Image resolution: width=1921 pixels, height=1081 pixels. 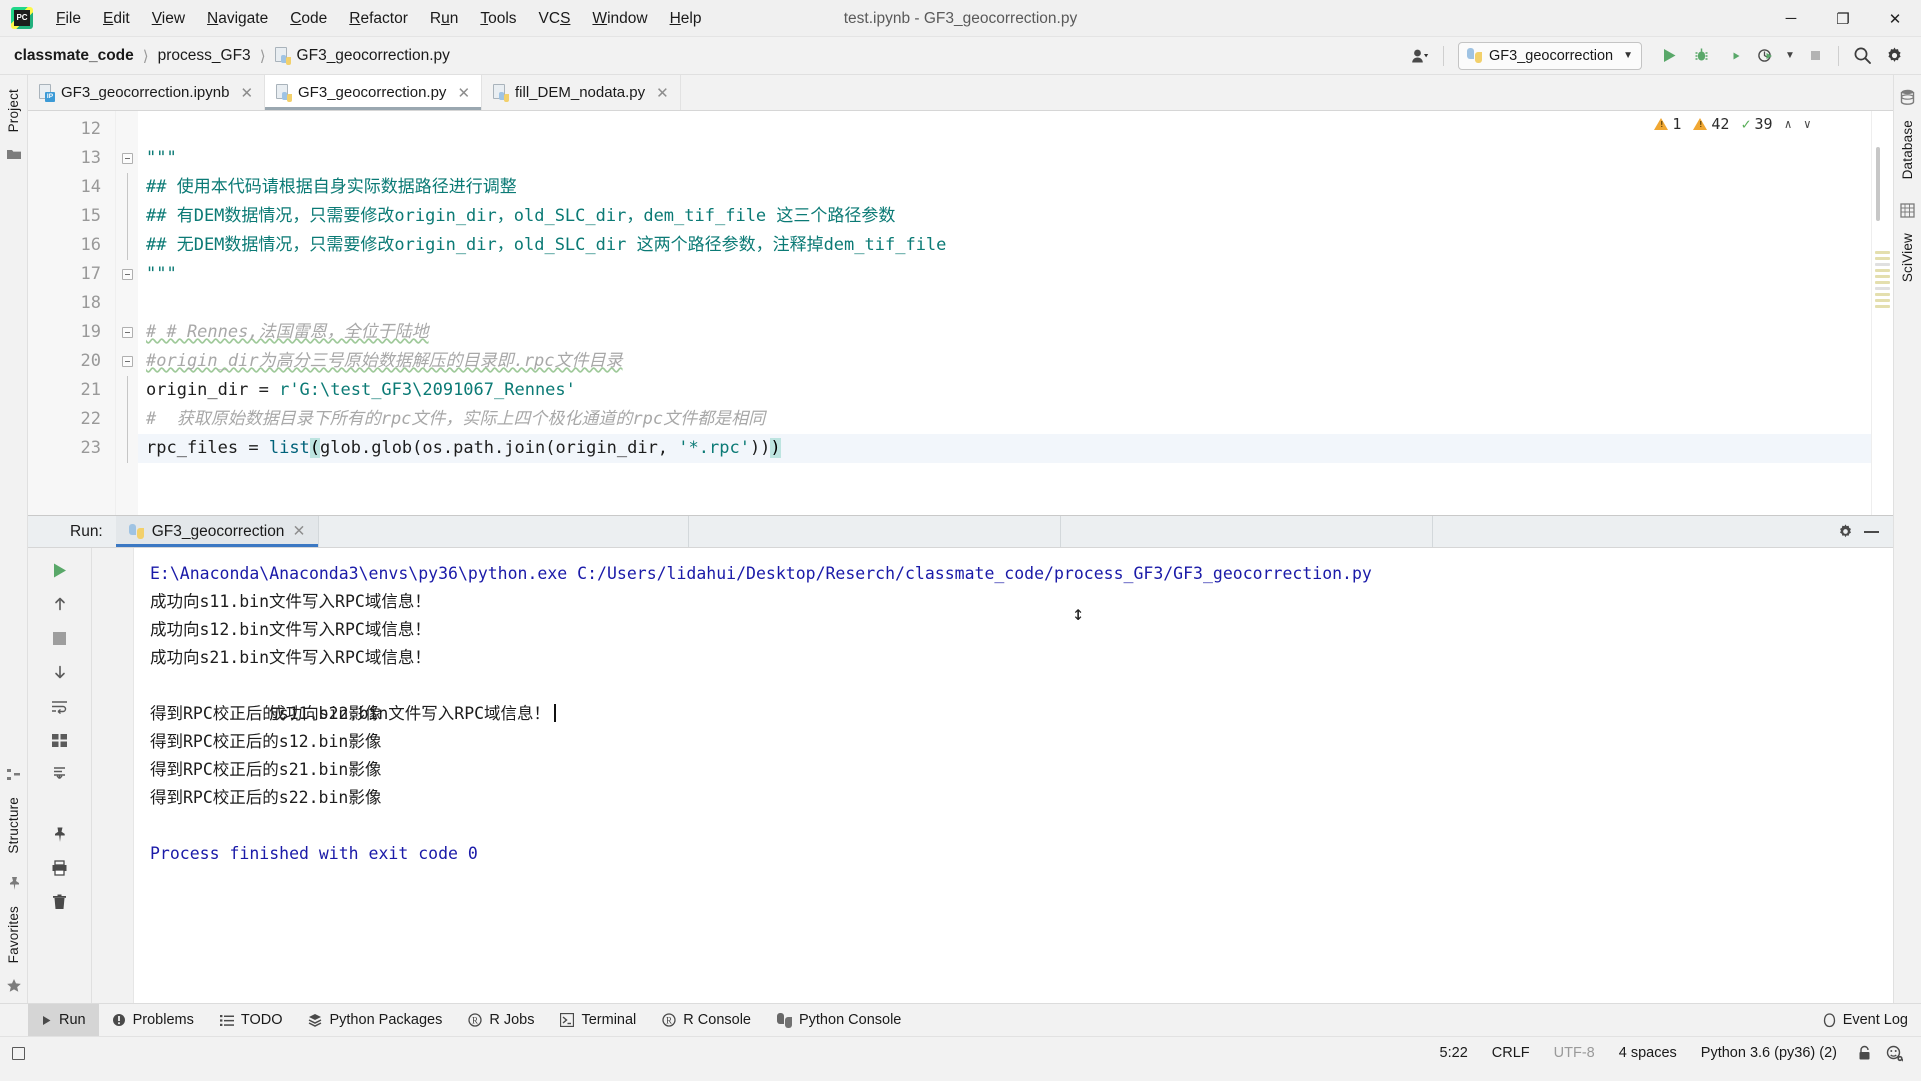 I want to click on minimize-button: ─, so click(x=1791, y=18).